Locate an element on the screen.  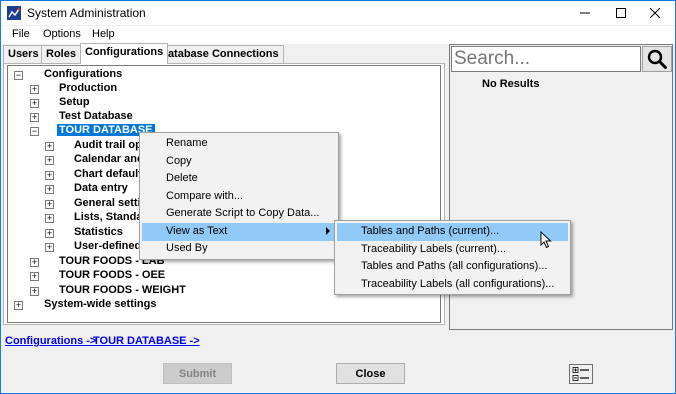
tree-label: Setup is located at coordinates (74, 102).